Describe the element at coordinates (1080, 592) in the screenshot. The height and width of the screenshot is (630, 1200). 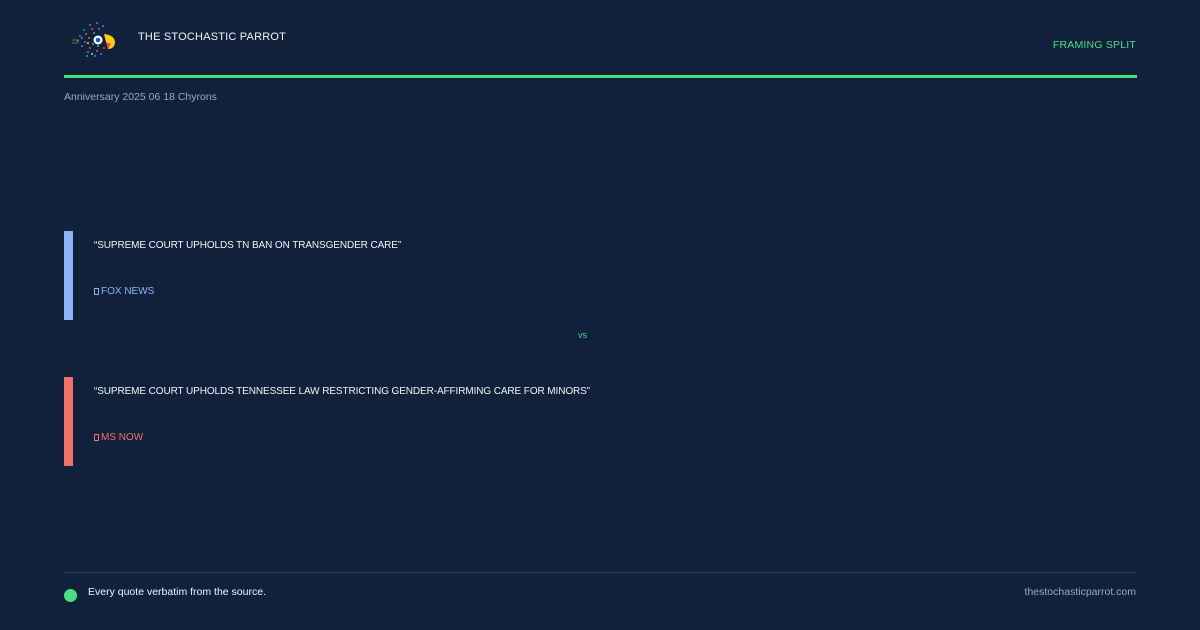
I see `site-link: thestochasticparrot.com` at that location.